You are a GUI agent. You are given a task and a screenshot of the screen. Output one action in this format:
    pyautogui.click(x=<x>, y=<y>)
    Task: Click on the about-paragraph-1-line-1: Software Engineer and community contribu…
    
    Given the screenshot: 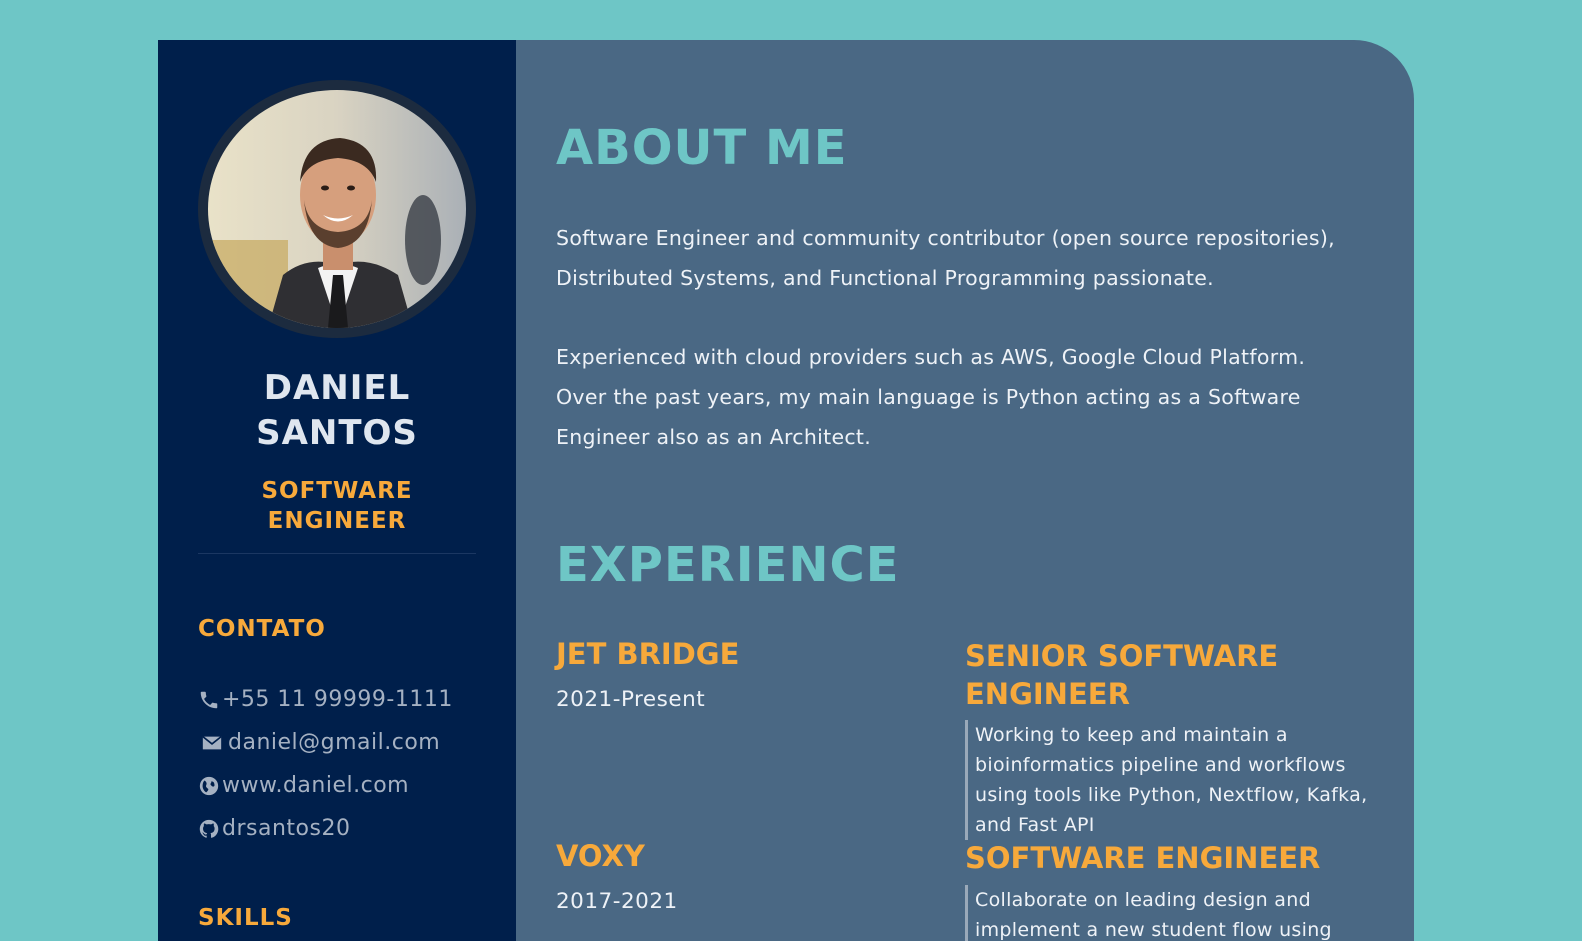 What is the action you would take?
    pyautogui.click(x=945, y=238)
    